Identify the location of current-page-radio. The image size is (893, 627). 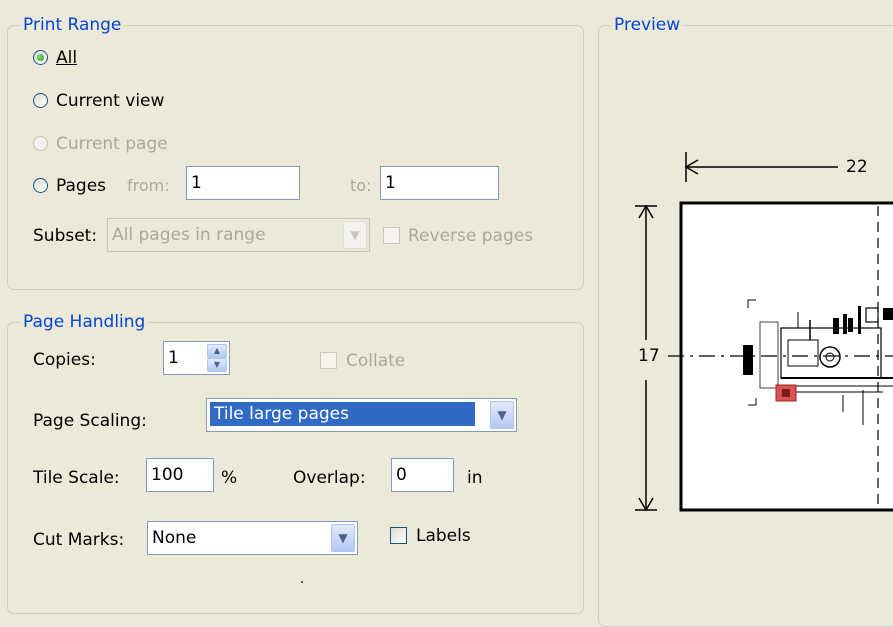
(40, 143).